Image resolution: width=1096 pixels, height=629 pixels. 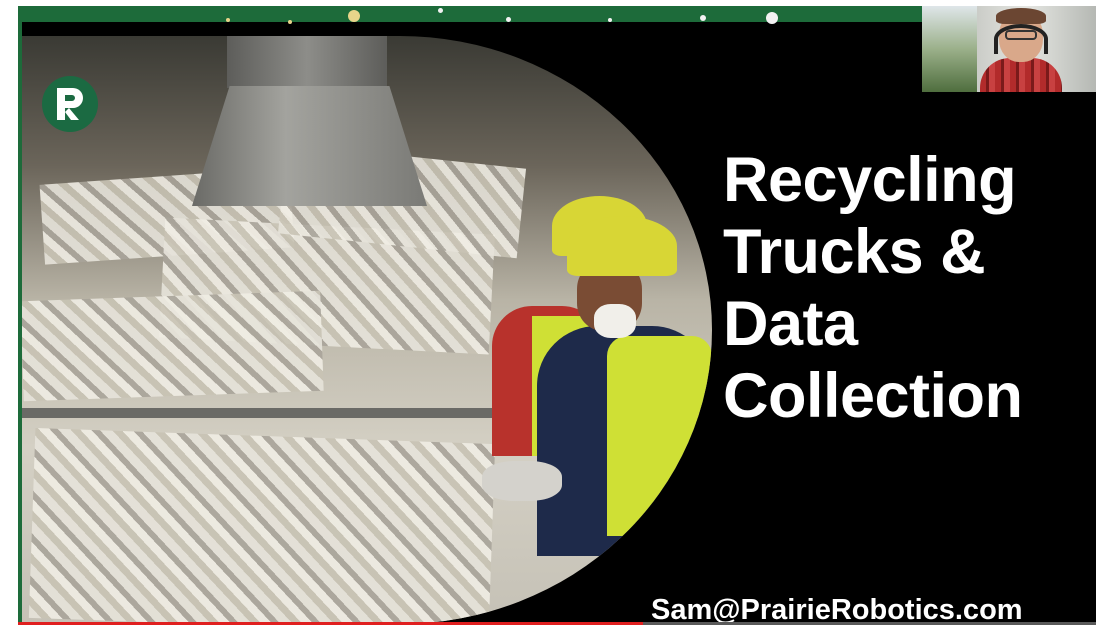 What do you see at coordinates (1009, 49) in the screenshot?
I see `presenter-webcam` at bounding box center [1009, 49].